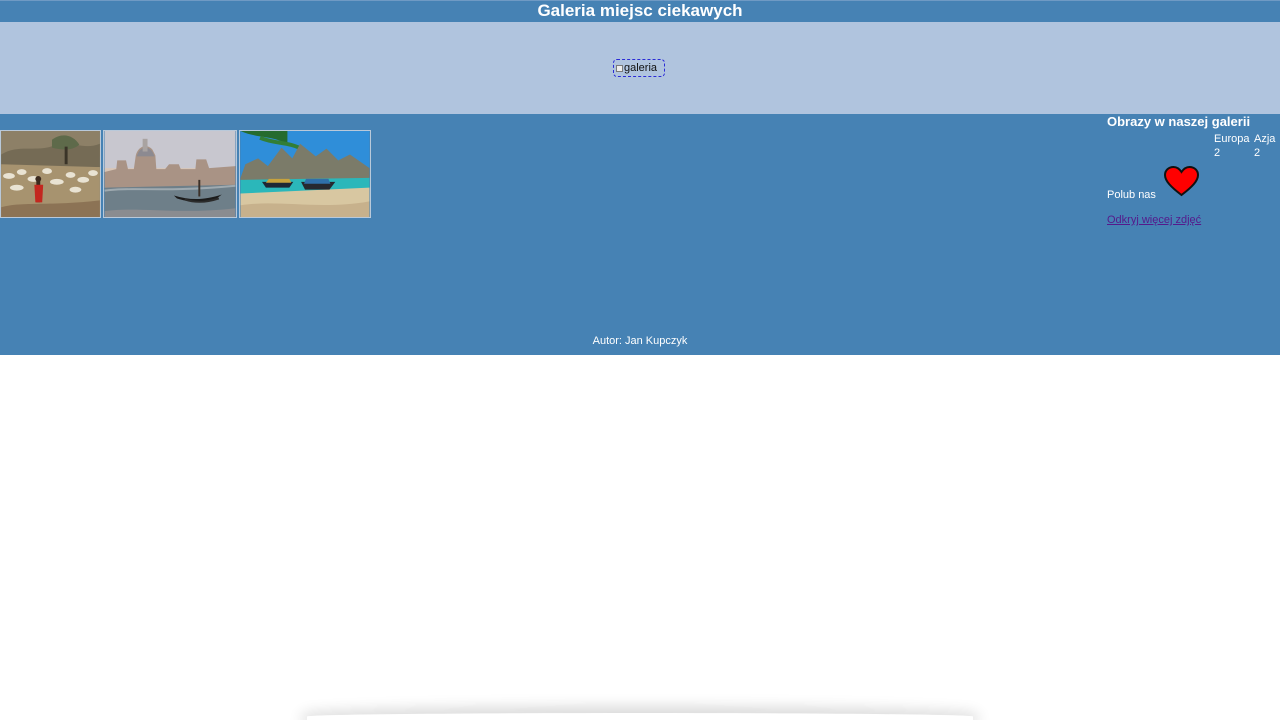  I want to click on gallery-photo-herd-icon, so click(50, 174).